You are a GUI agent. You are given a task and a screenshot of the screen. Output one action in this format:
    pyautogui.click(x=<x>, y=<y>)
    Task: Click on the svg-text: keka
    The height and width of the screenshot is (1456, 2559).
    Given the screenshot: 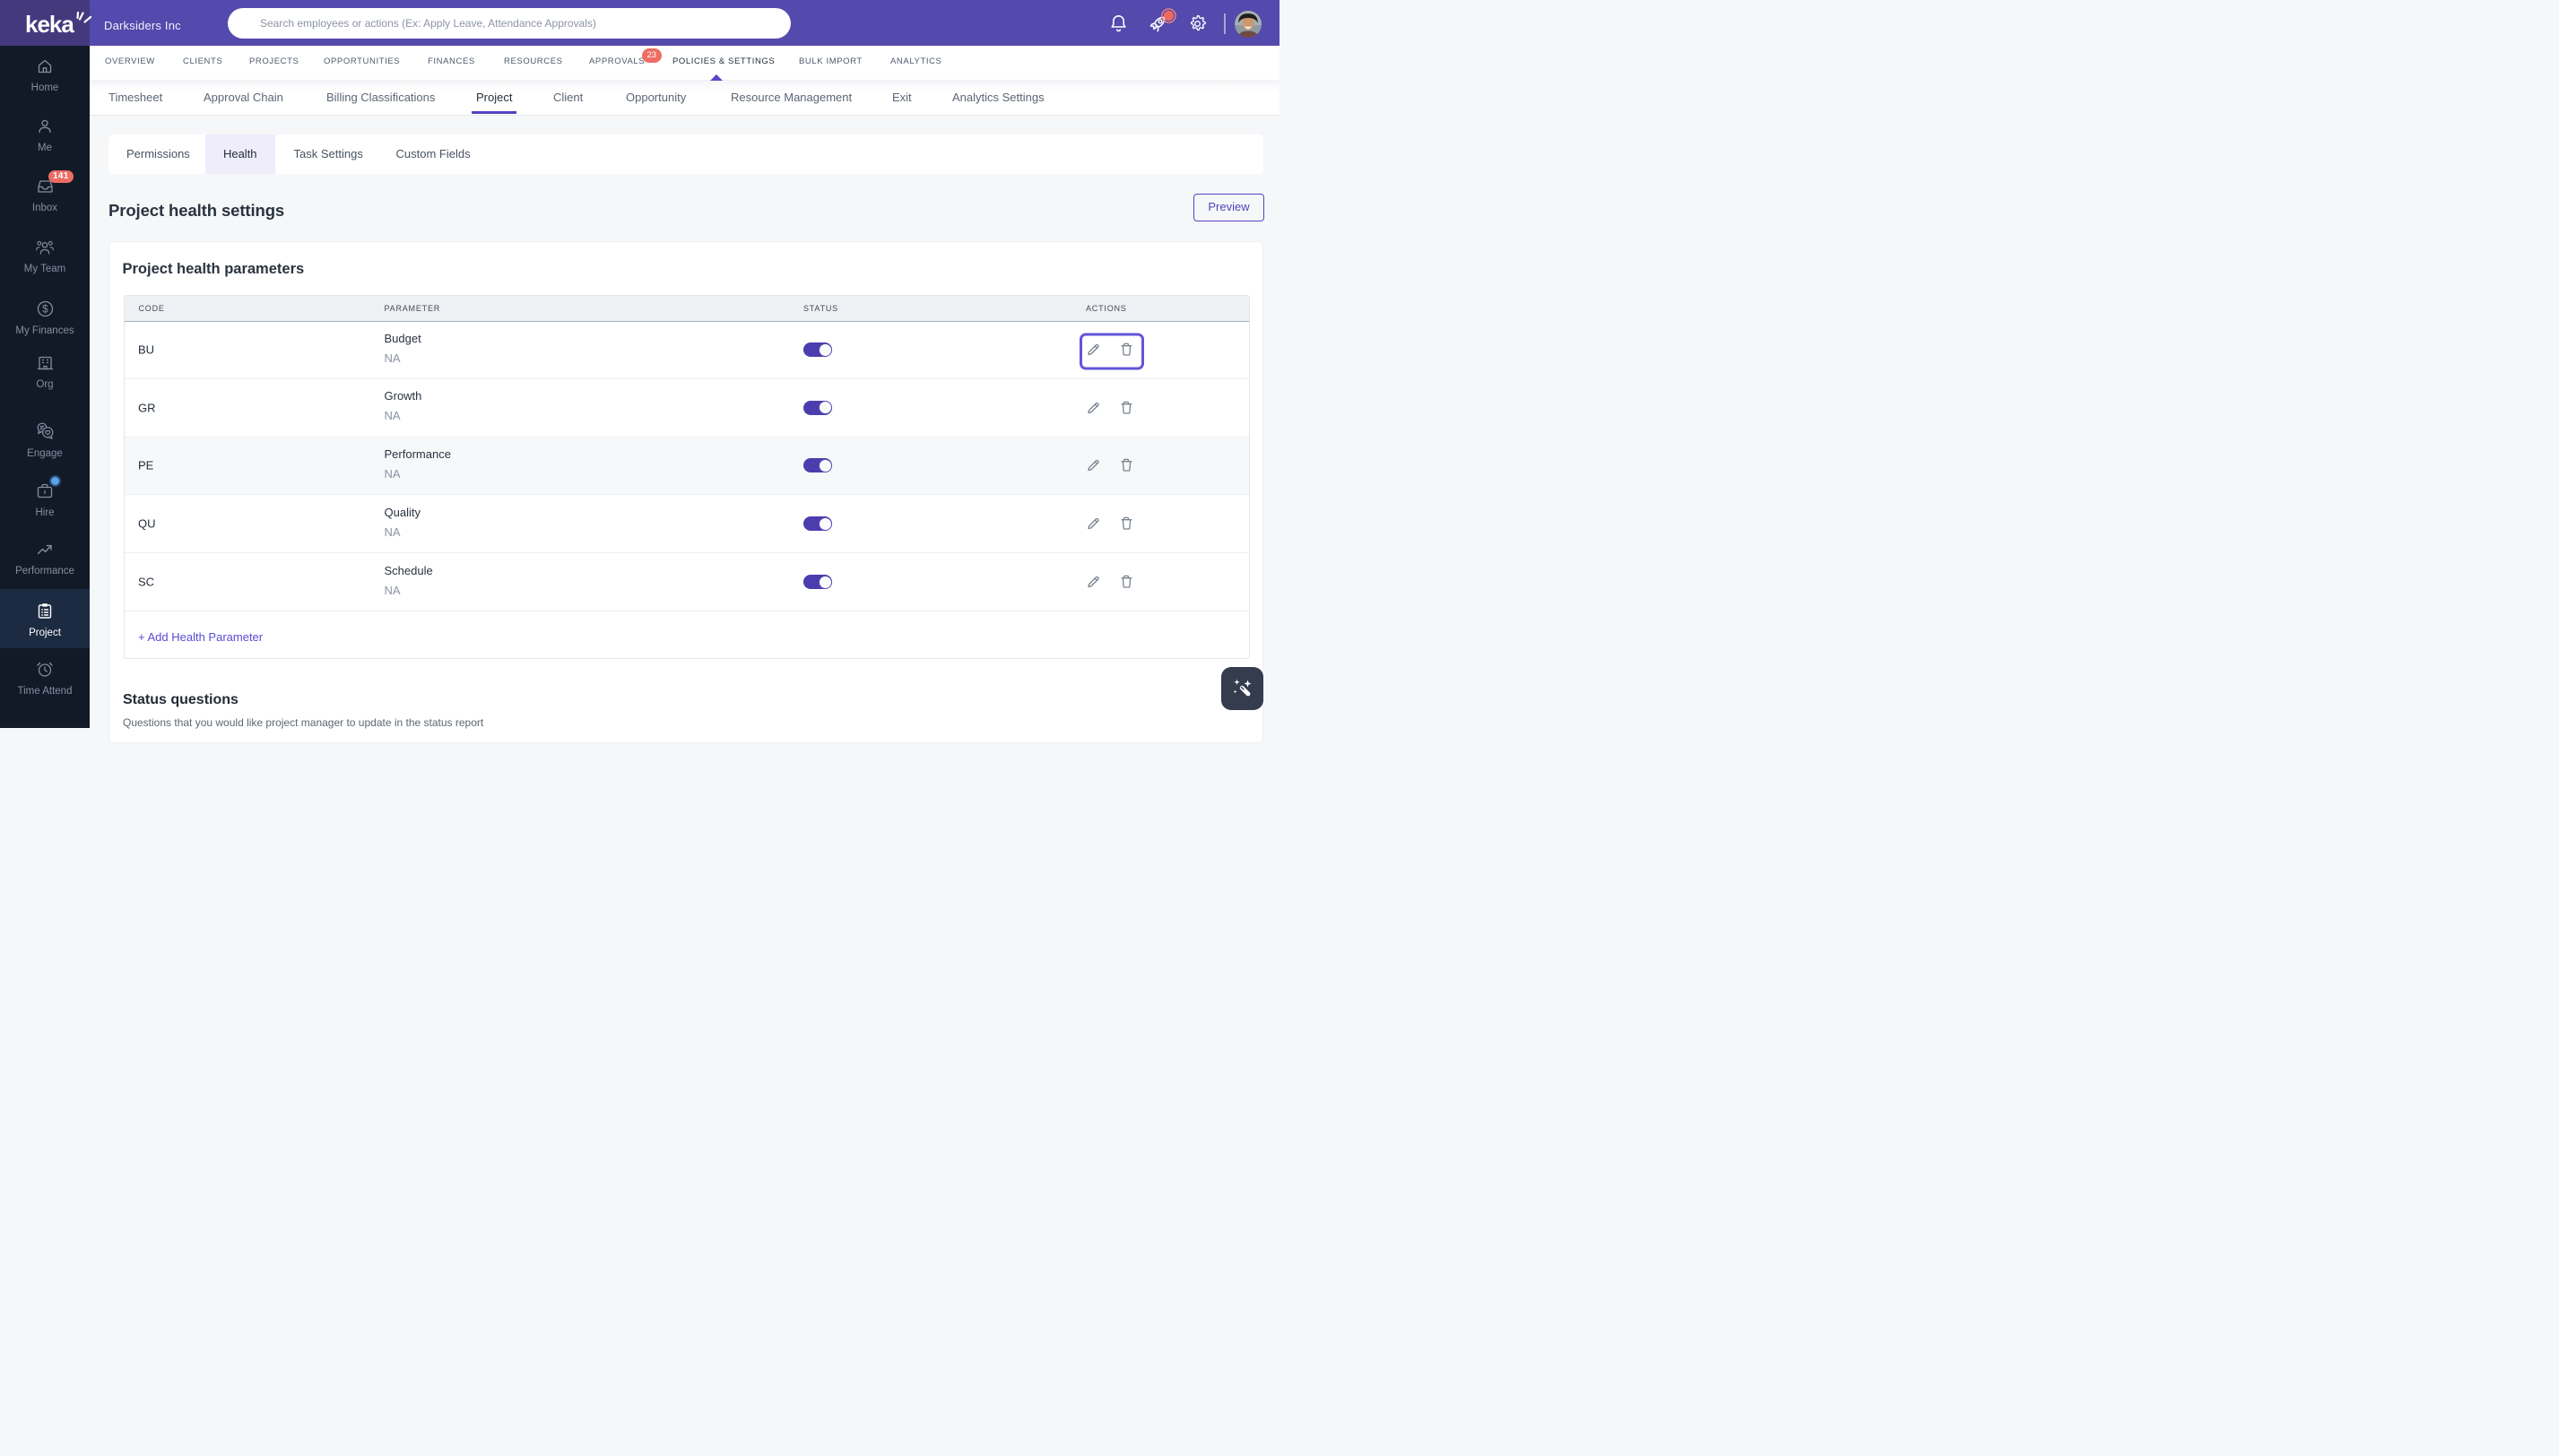 What is the action you would take?
    pyautogui.click(x=49, y=24)
    